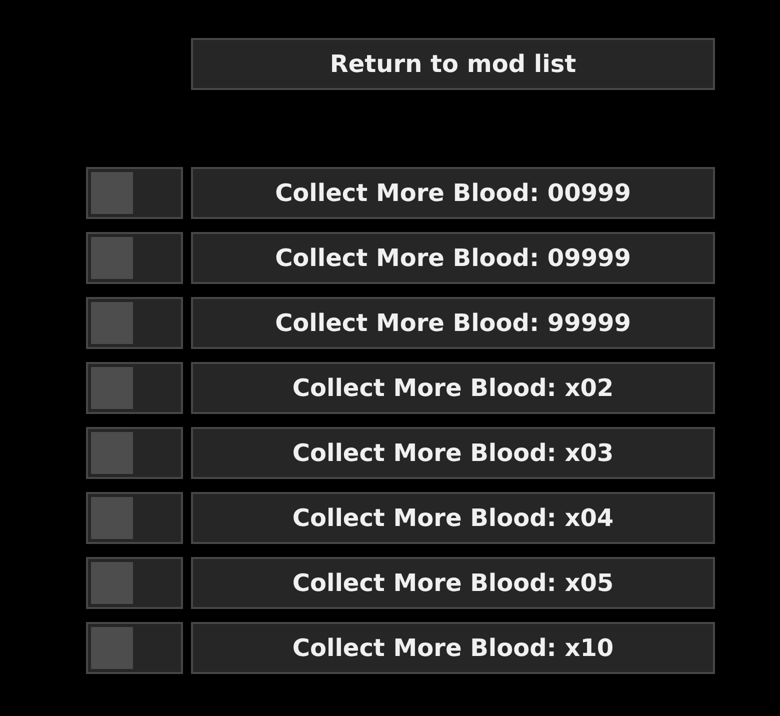 This screenshot has width=780, height=716. What do you see at coordinates (453, 453) in the screenshot?
I see `mod-button: Collect More Blood: x03` at bounding box center [453, 453].